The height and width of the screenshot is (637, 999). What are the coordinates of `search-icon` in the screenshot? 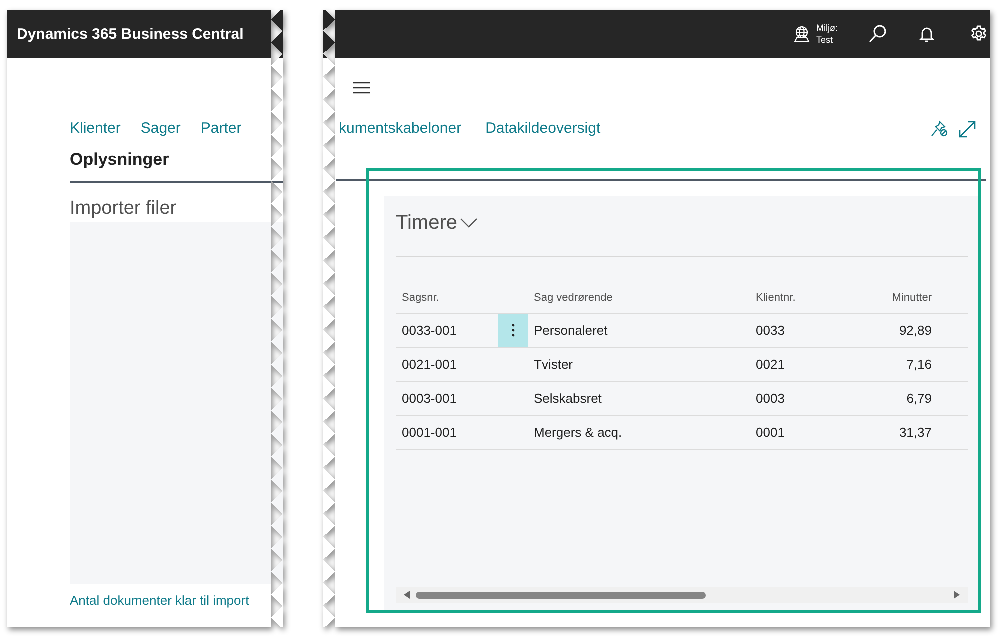 It's located at (878, 34).